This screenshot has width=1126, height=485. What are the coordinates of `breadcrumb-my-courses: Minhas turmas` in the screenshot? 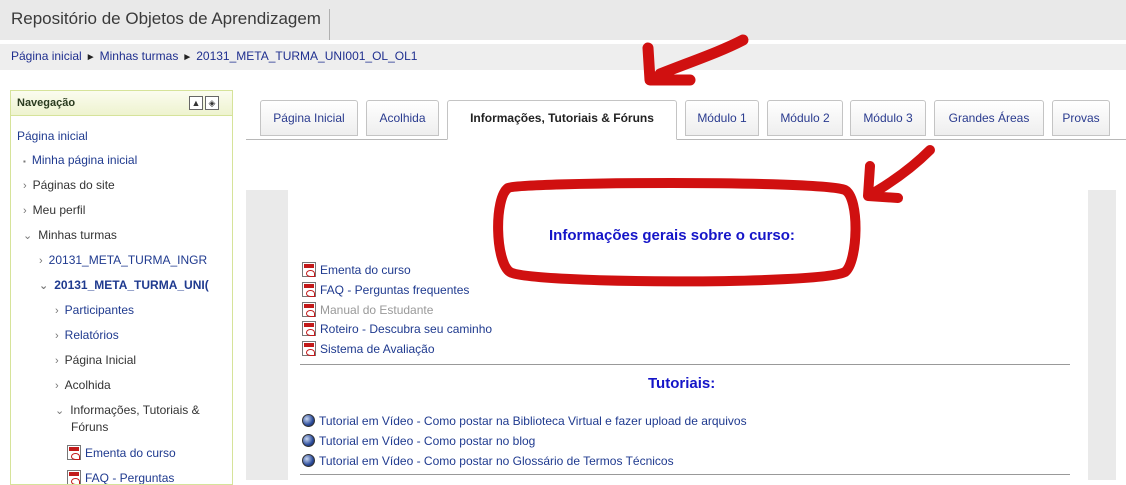 It's located at (139, 56).